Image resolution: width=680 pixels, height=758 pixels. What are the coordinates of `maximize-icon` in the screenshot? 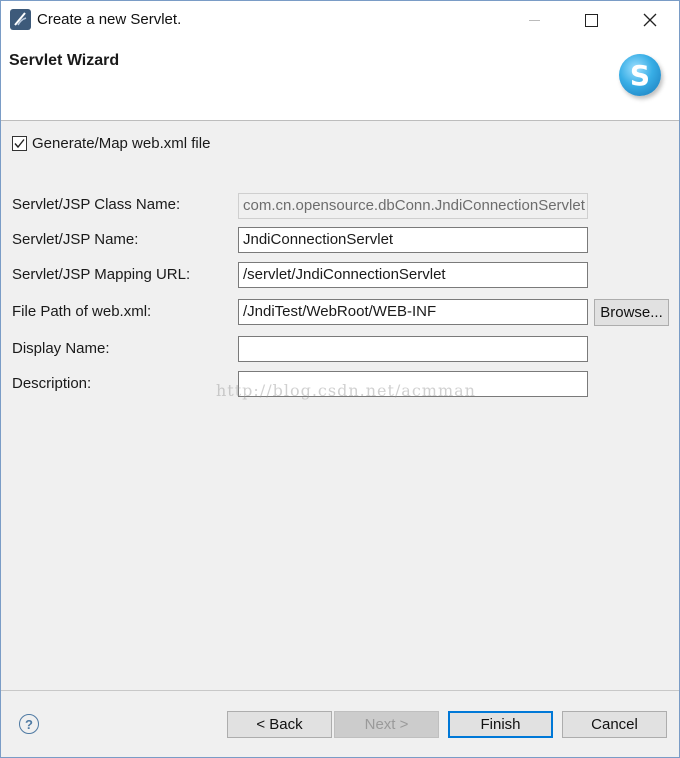 It's located at (591, 20).